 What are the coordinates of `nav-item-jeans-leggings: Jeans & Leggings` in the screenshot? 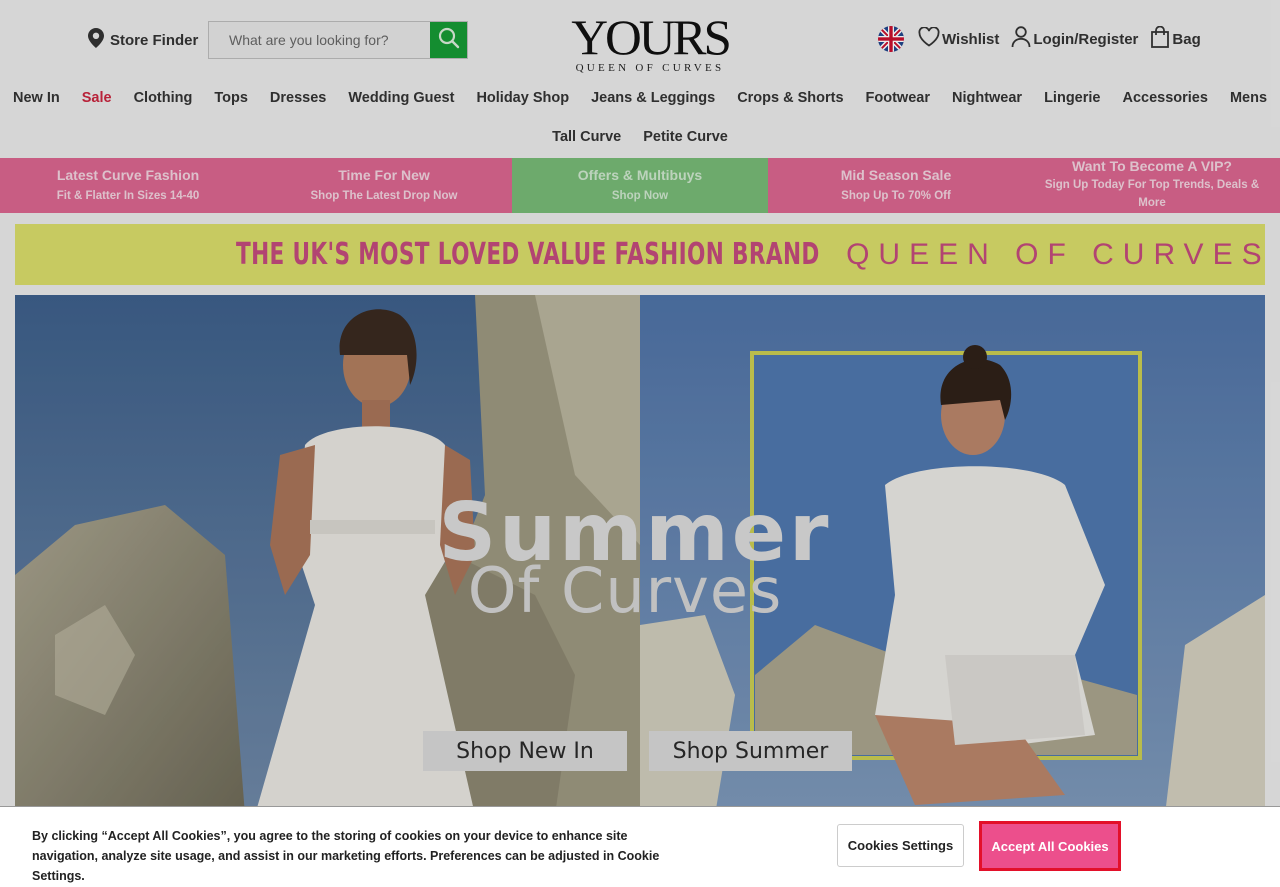 It's located at (653, 98).